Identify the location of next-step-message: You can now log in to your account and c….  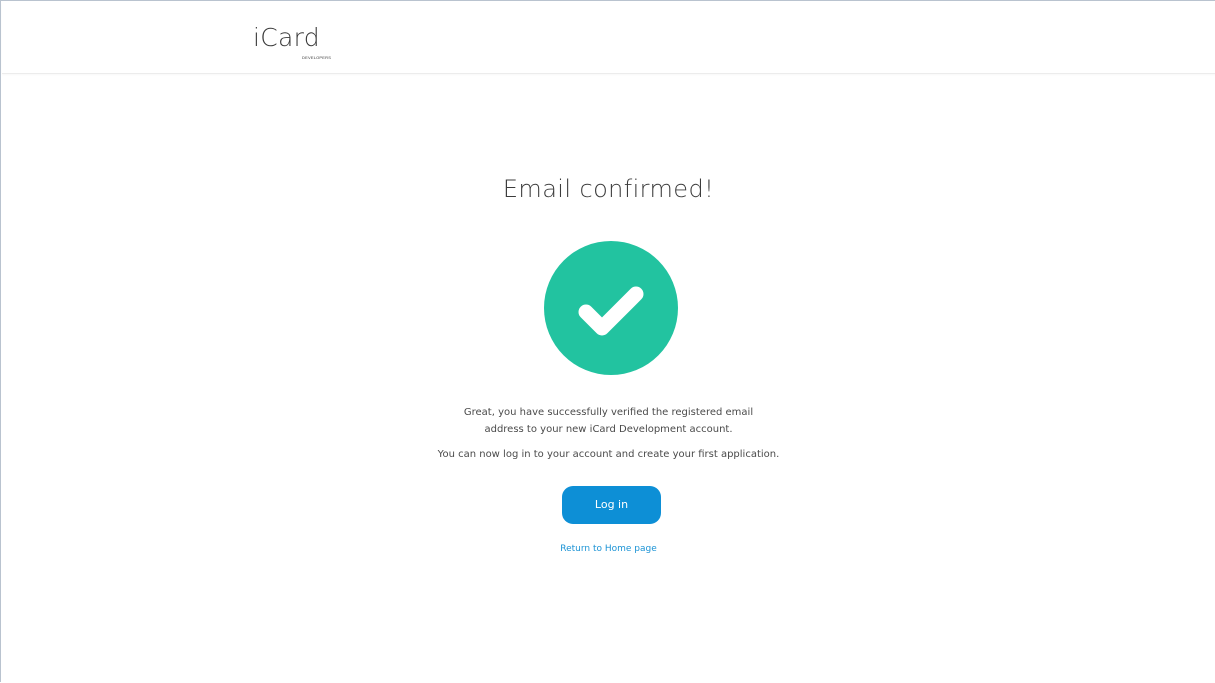
(608, 454).